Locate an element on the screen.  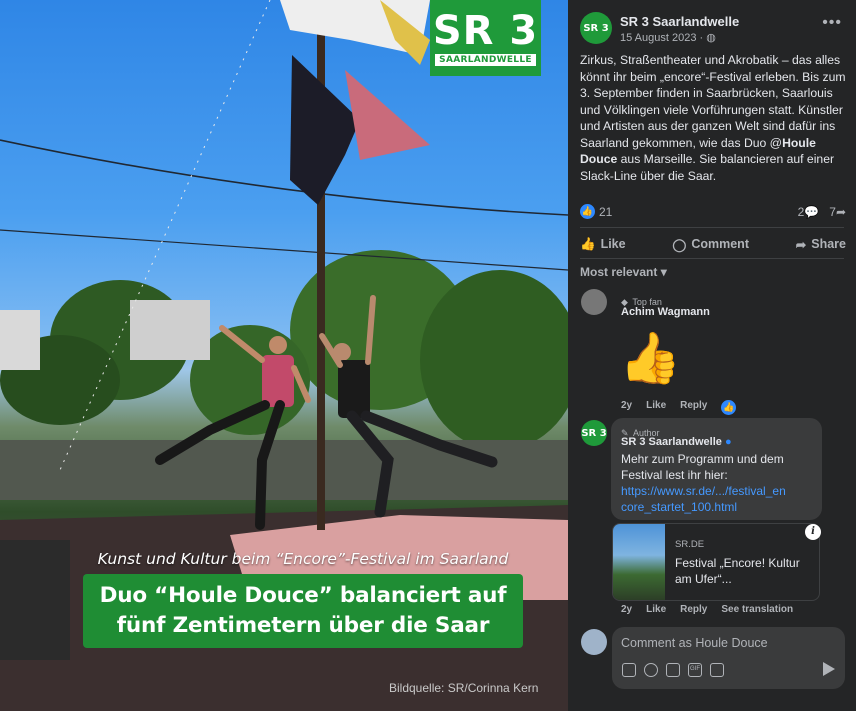
verified-icon: ● is located at coordinates (728, 442).